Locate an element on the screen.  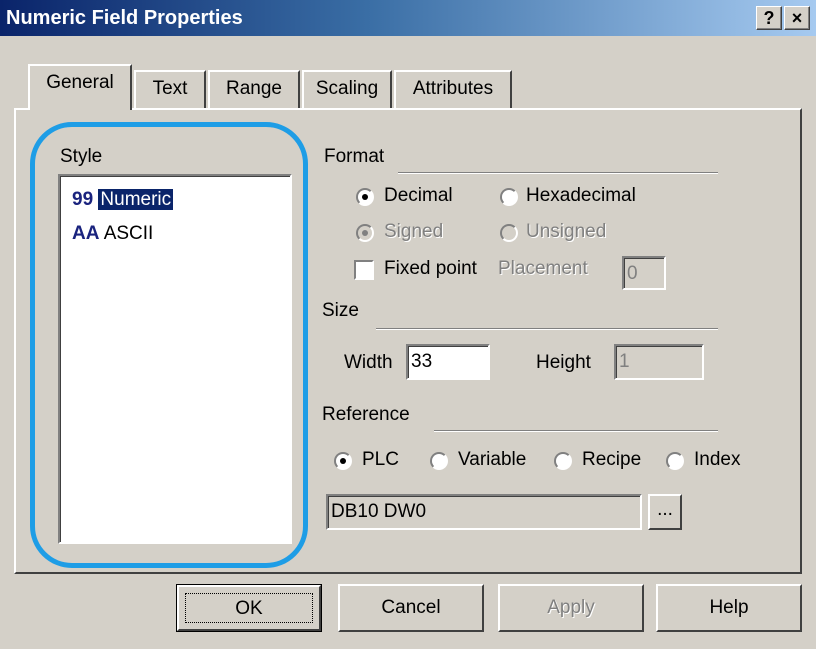
hexadecimal-label: Hexadecimal is located at coordinates (581, 195).